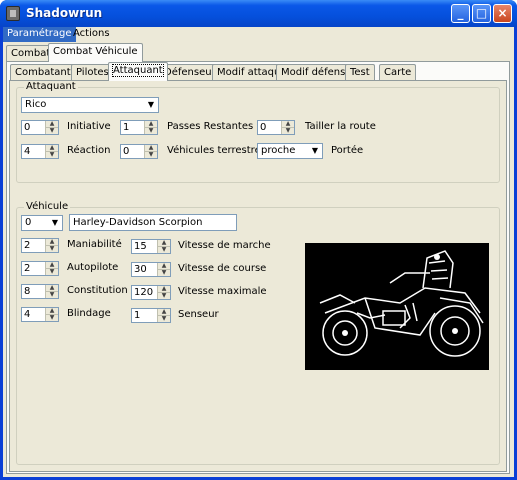  Describe the element at coordinates (93, 267) in the screenshot. I see `autopilote-label: Autopilote` at that location.